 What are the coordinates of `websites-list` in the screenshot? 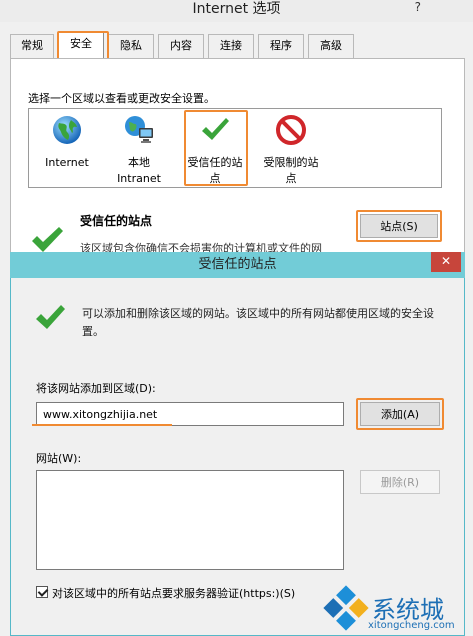 It's located at (190, 520).